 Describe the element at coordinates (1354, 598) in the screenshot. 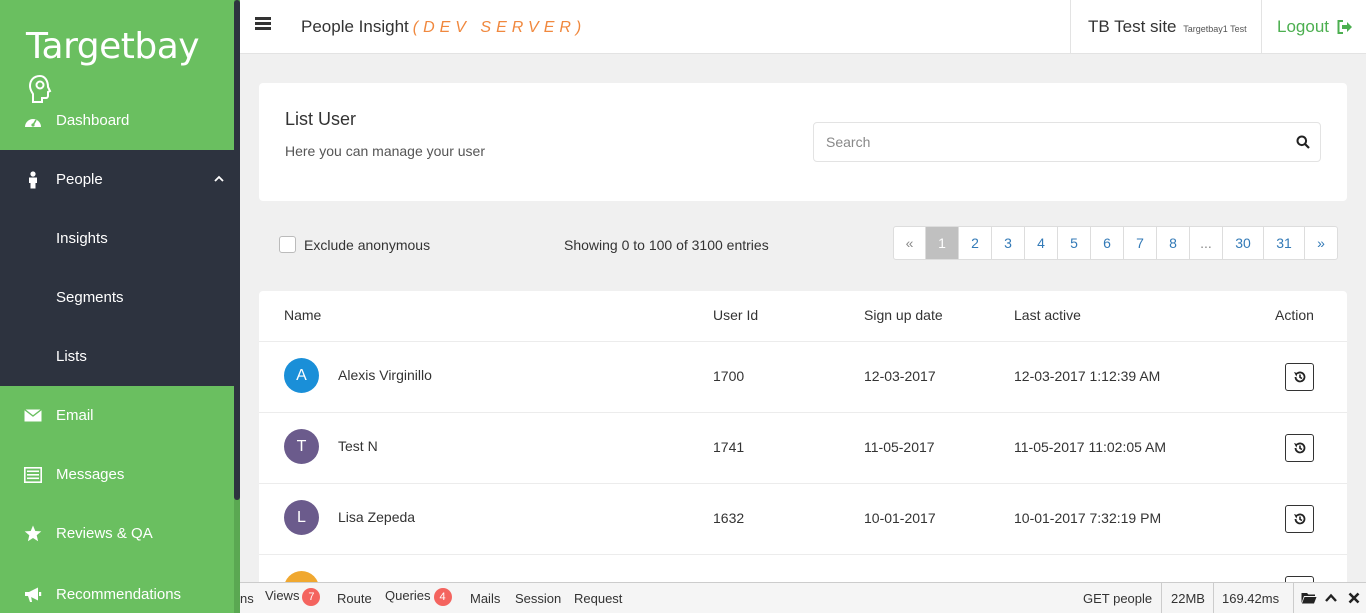

I see `close-icon` at that location.